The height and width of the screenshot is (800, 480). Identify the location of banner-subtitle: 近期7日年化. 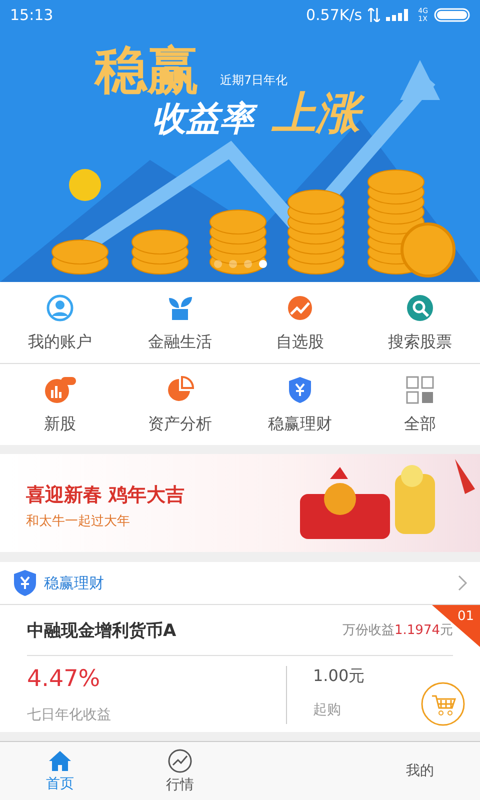
(254, 80).